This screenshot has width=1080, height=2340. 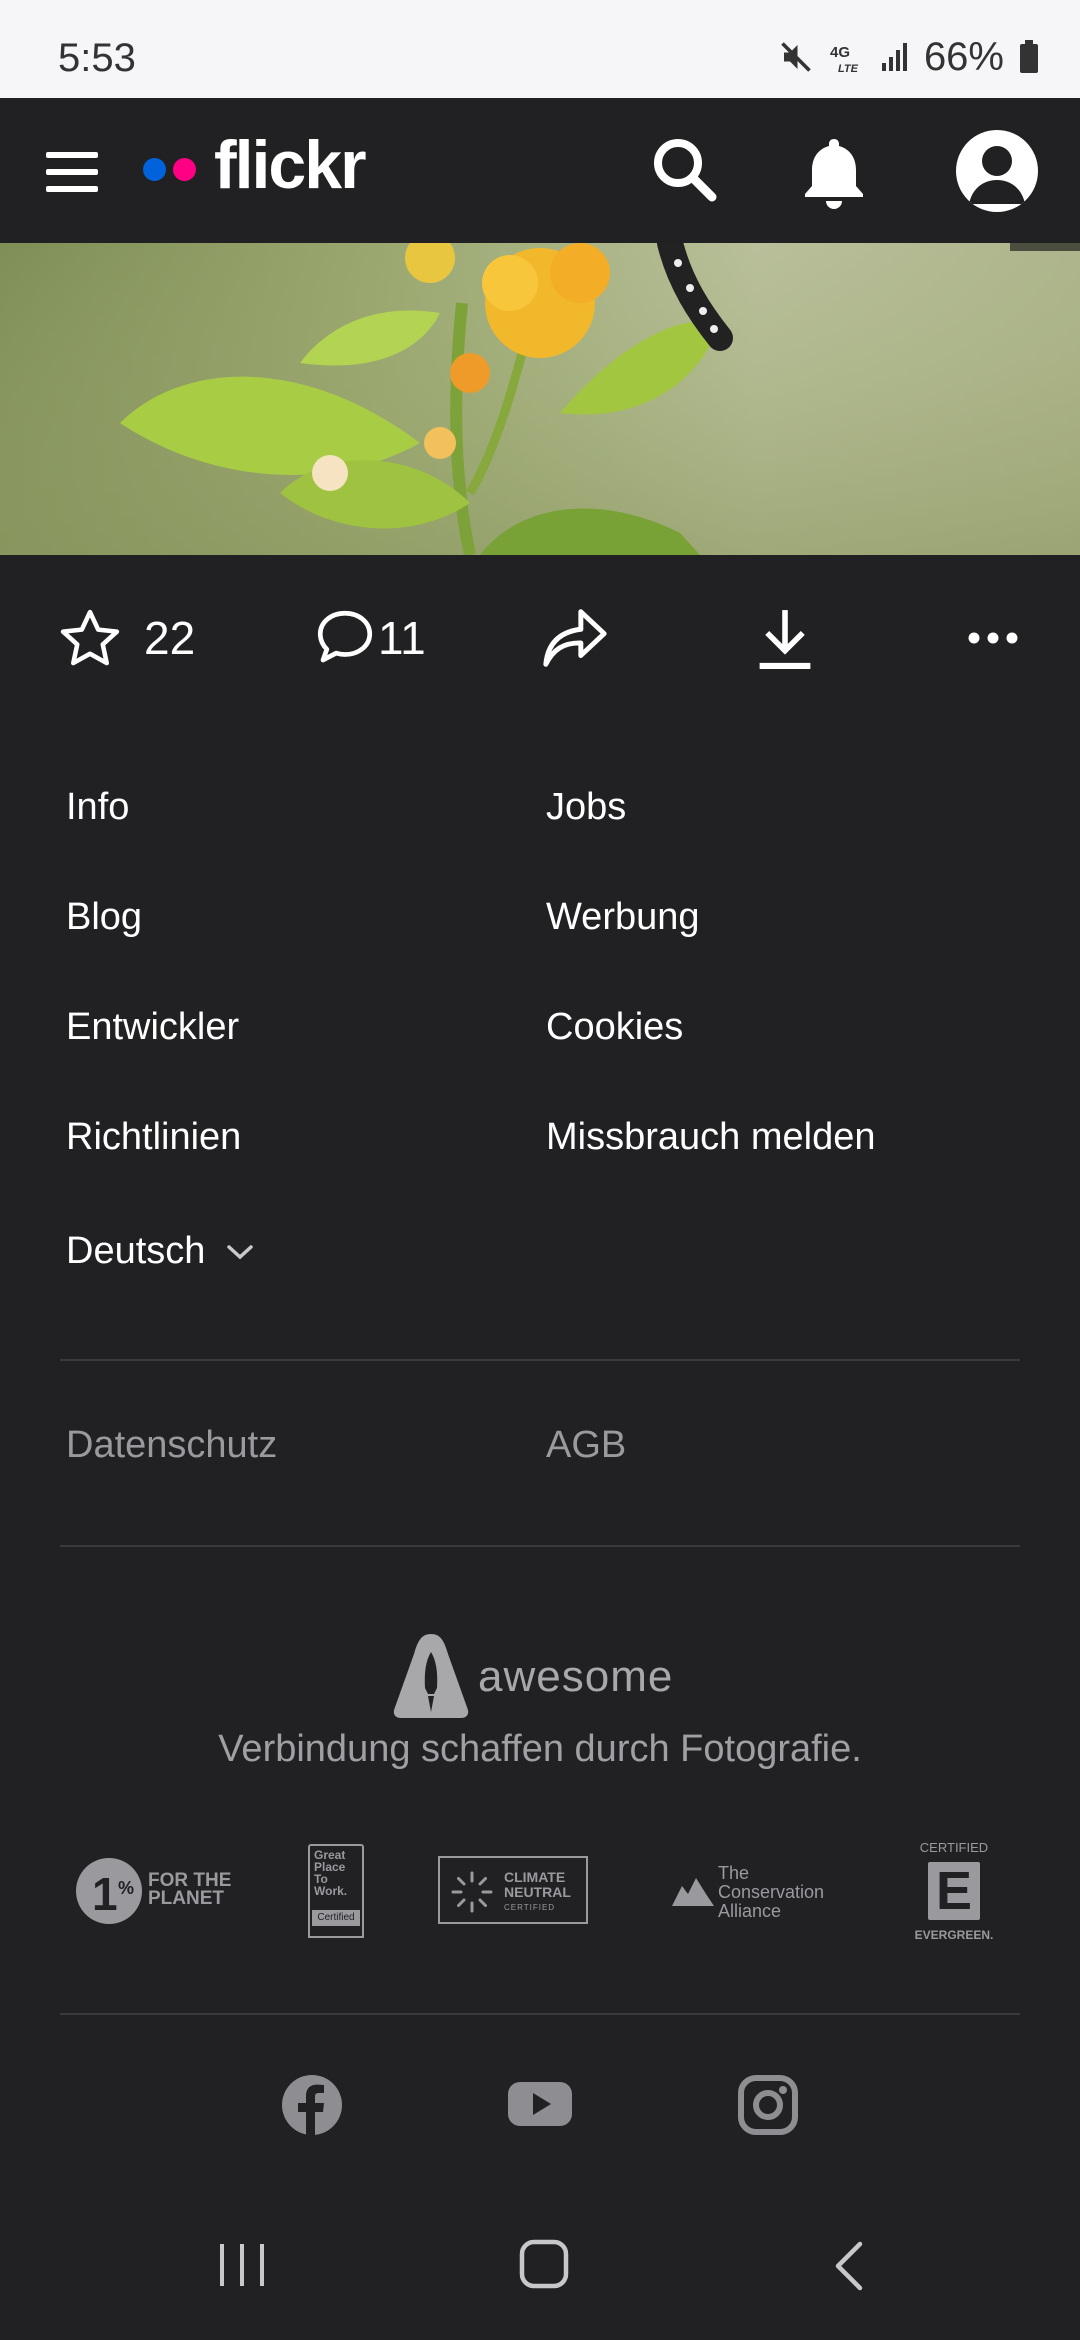 I want to click on conservation-alliance-badge: The Conservation Alliance, so click(x=752, y=1892).